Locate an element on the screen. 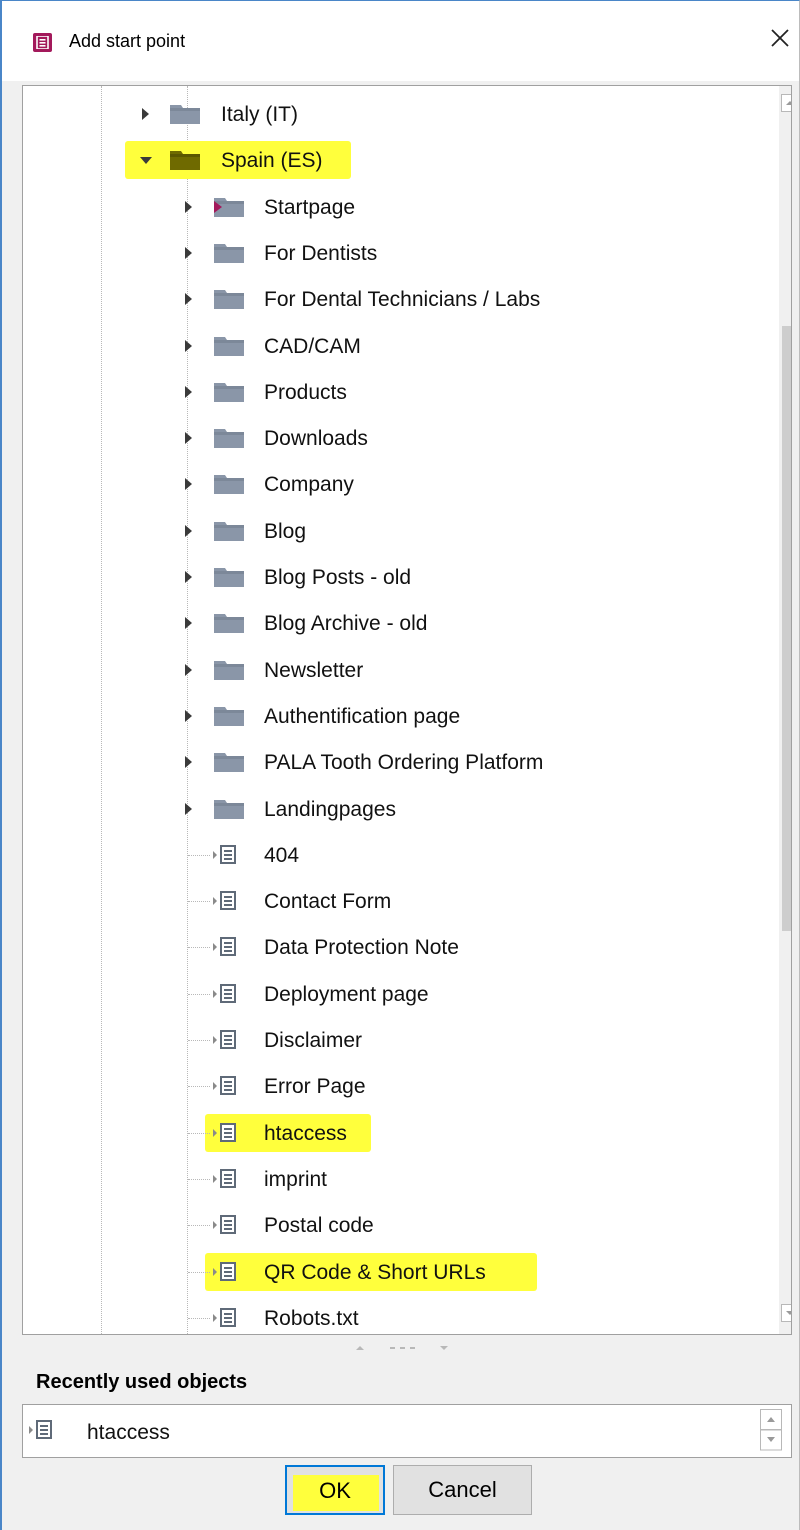 This screenshot has height=1530, width=800. tree-item-label: PALA Tooth Ordering Platform is located at coordinates (404, 762).